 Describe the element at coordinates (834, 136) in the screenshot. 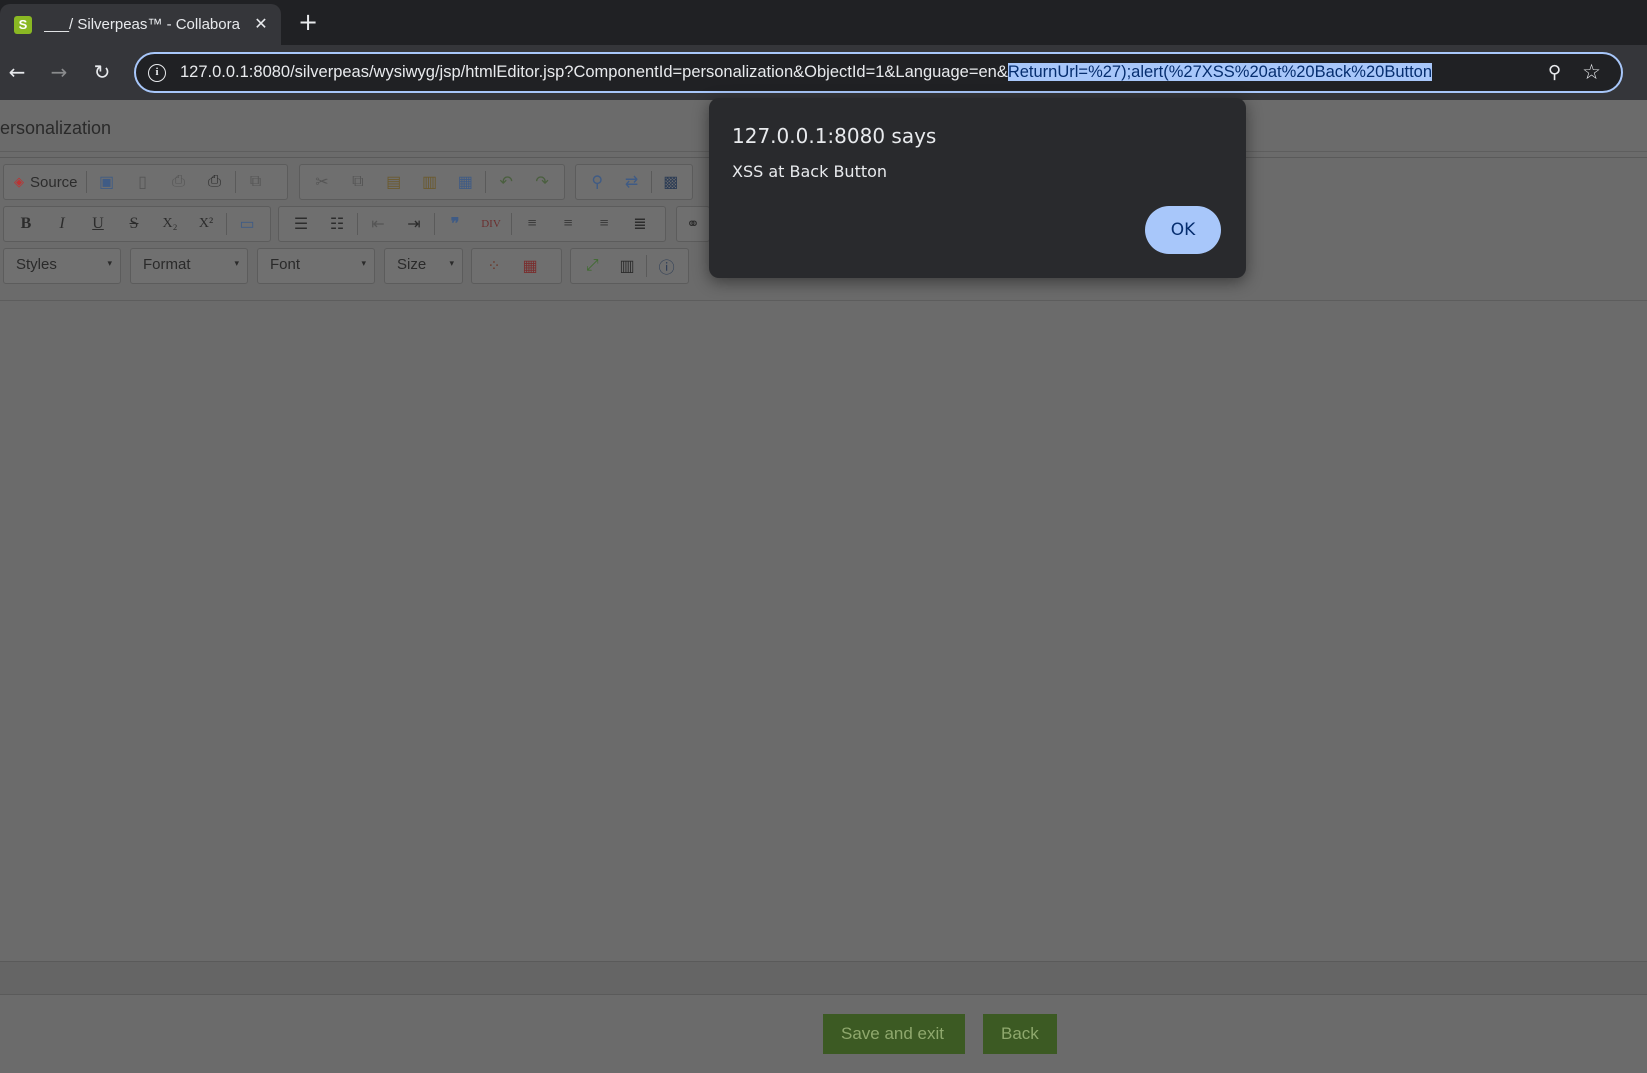

I see `alert-title: 127.0.0.1:8080 says` at that location.